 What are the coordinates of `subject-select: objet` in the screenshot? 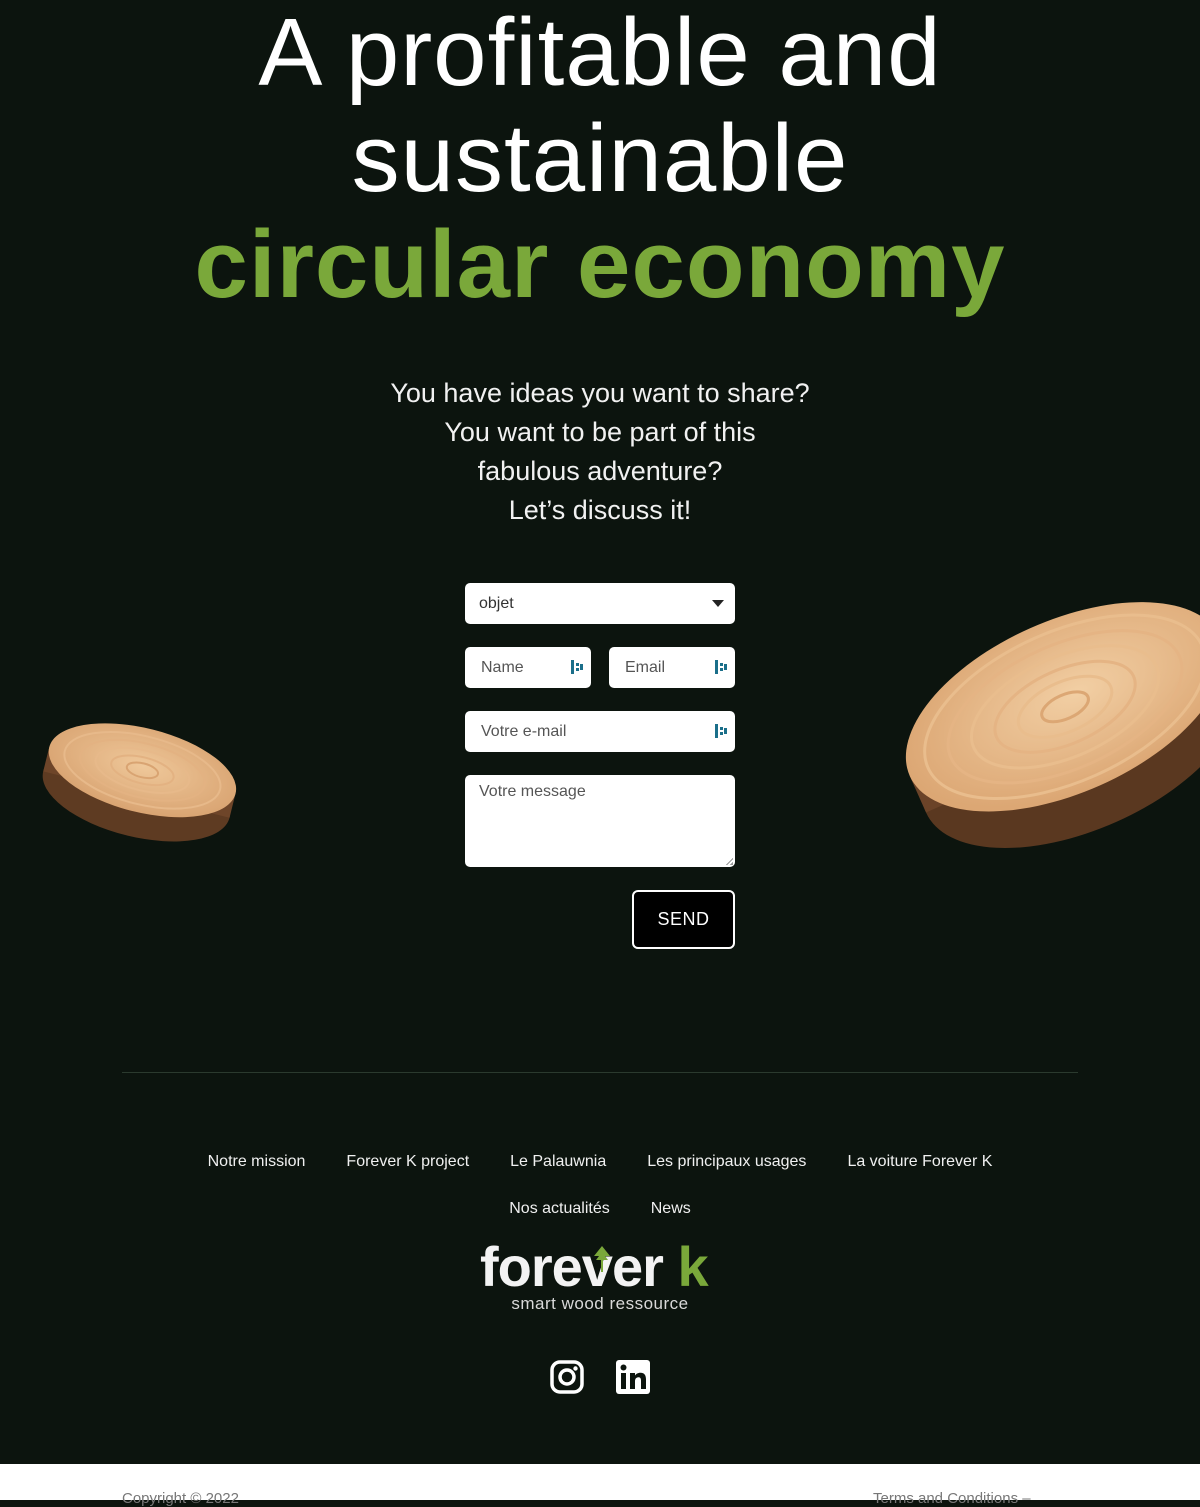 It's located at (600, 603).